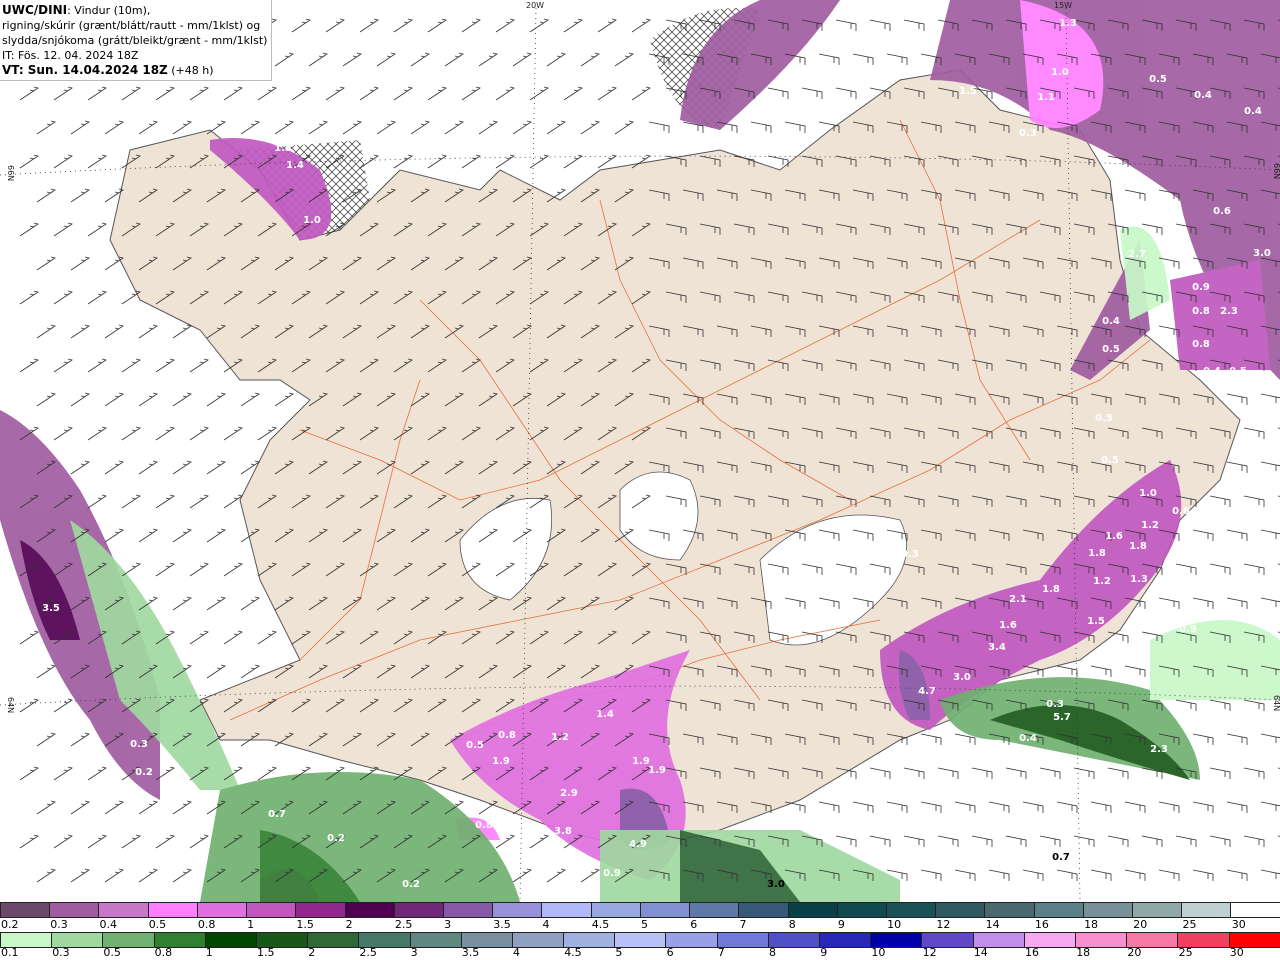 The height and width of the screenshot is (960, 1280). I want to click on lat-label-64n-right: 64N, so click(1276, 703).